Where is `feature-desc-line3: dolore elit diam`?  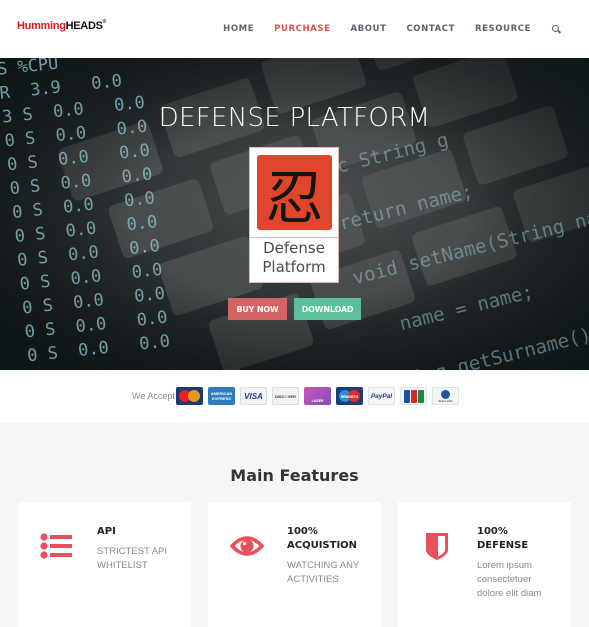 feature-desc-line3: dolore elit diam is located at coordinates (509, 593).